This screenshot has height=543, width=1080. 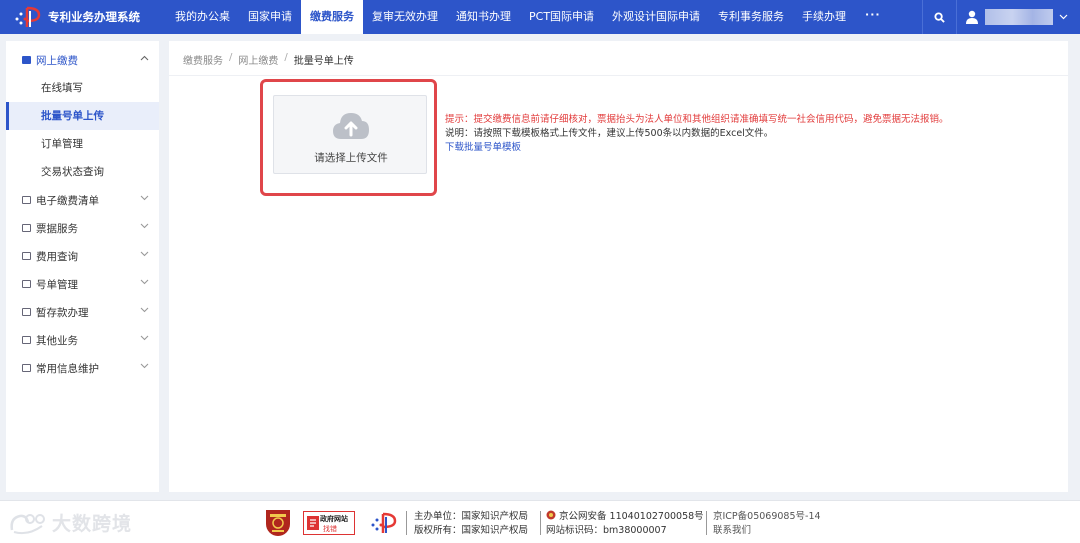 What do you see at coordinates (82, 284) in the screenshot?
I see `sidebar-group-number-management: 号单管理` at bounding box center [82, 284].